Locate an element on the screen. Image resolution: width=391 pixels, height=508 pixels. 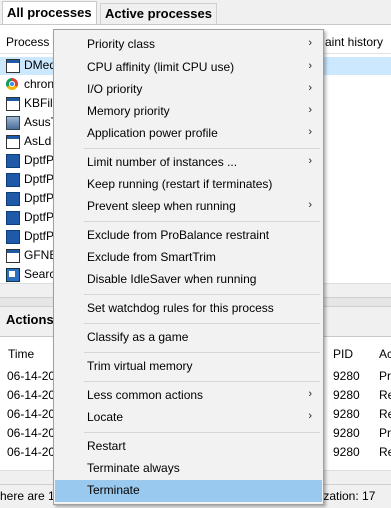
menu-item-label: Prevent sleep when running is located at coordinates (161, 206).